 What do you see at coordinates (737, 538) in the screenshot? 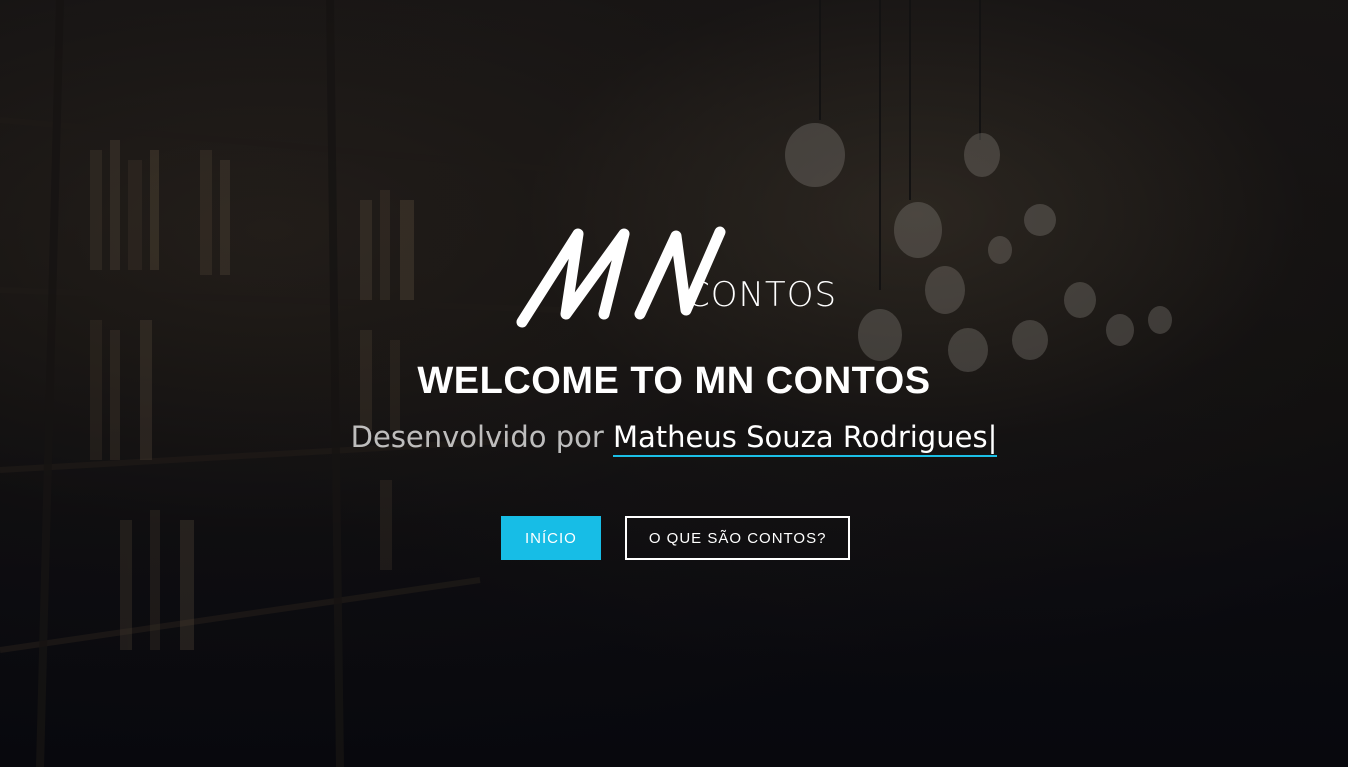
I see `o-que-sao-contos-button: O QUE SÃO CONTOS?` at bounding box center [737, 538].